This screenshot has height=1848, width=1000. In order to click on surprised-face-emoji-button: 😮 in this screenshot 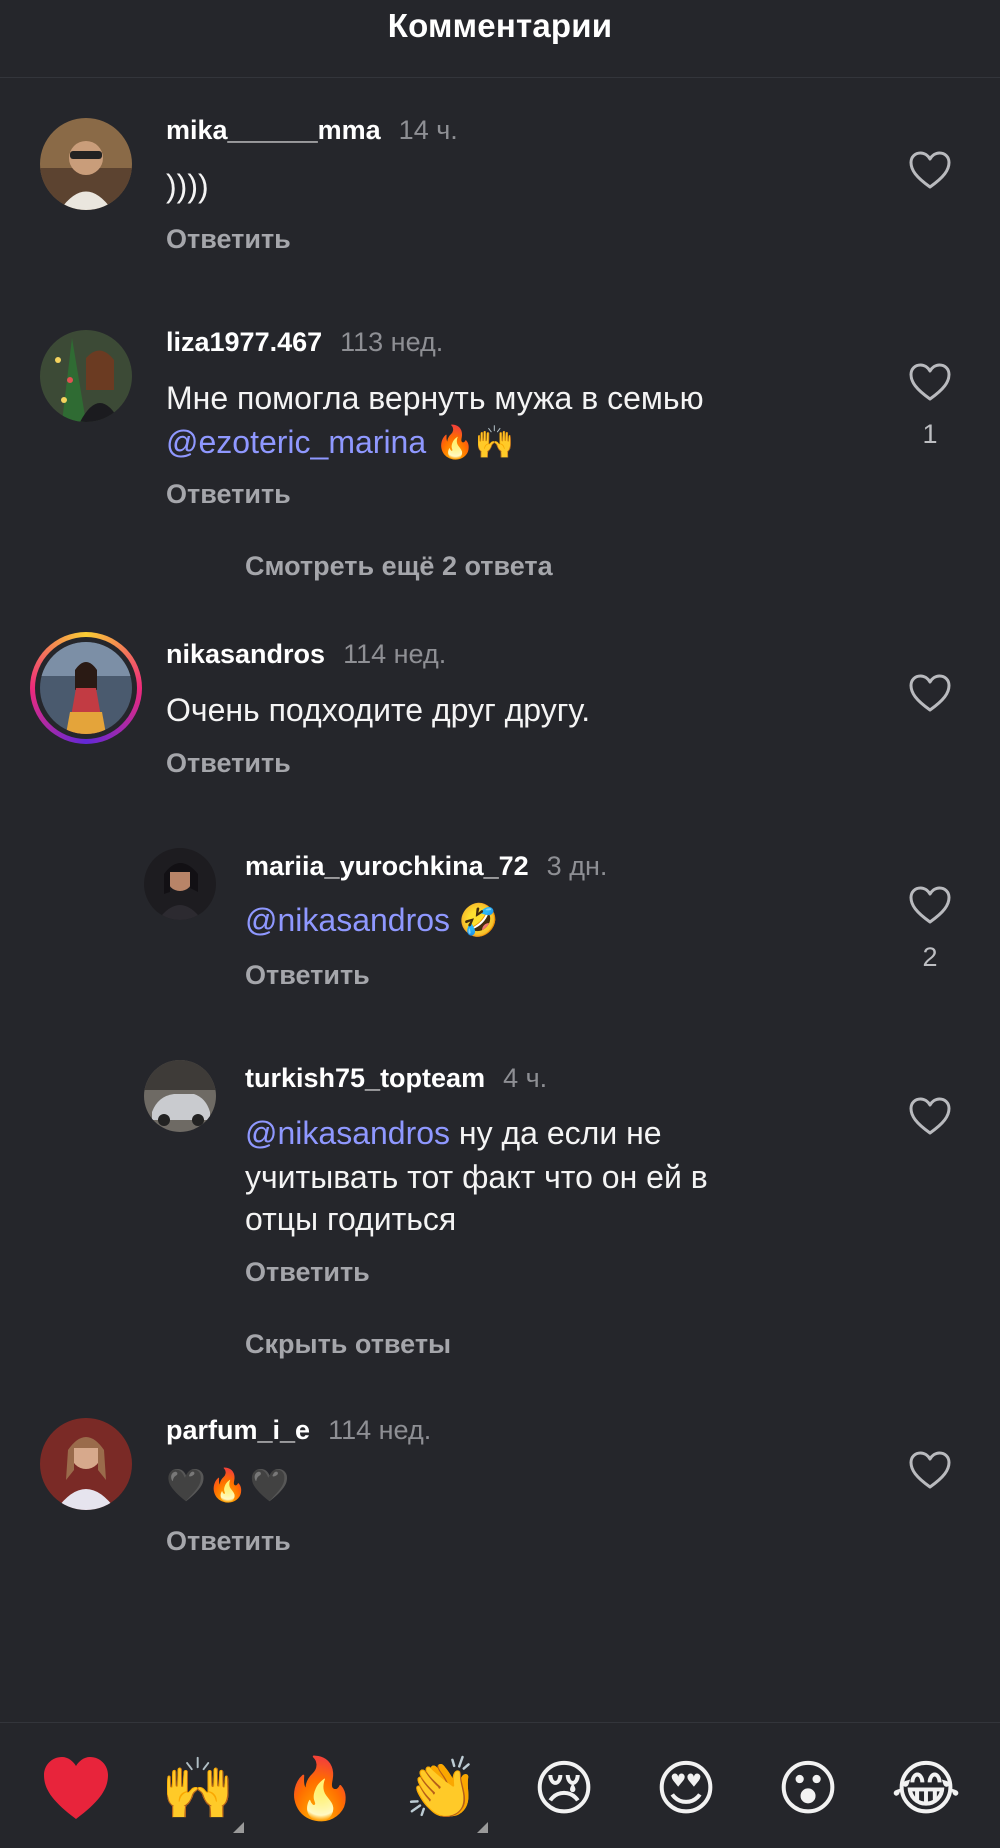, I will do `click(808, 1789)`.